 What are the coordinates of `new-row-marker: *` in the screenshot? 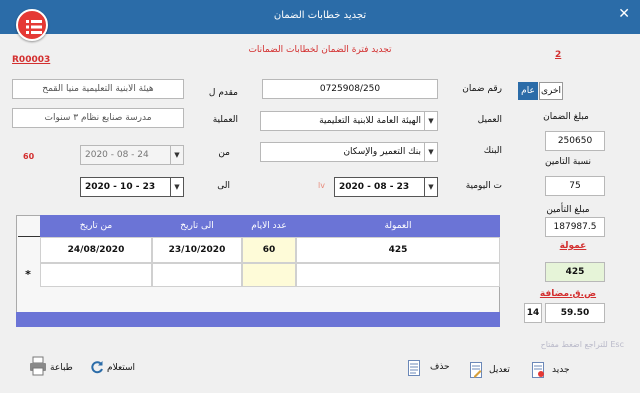 It's located at (28, 274).